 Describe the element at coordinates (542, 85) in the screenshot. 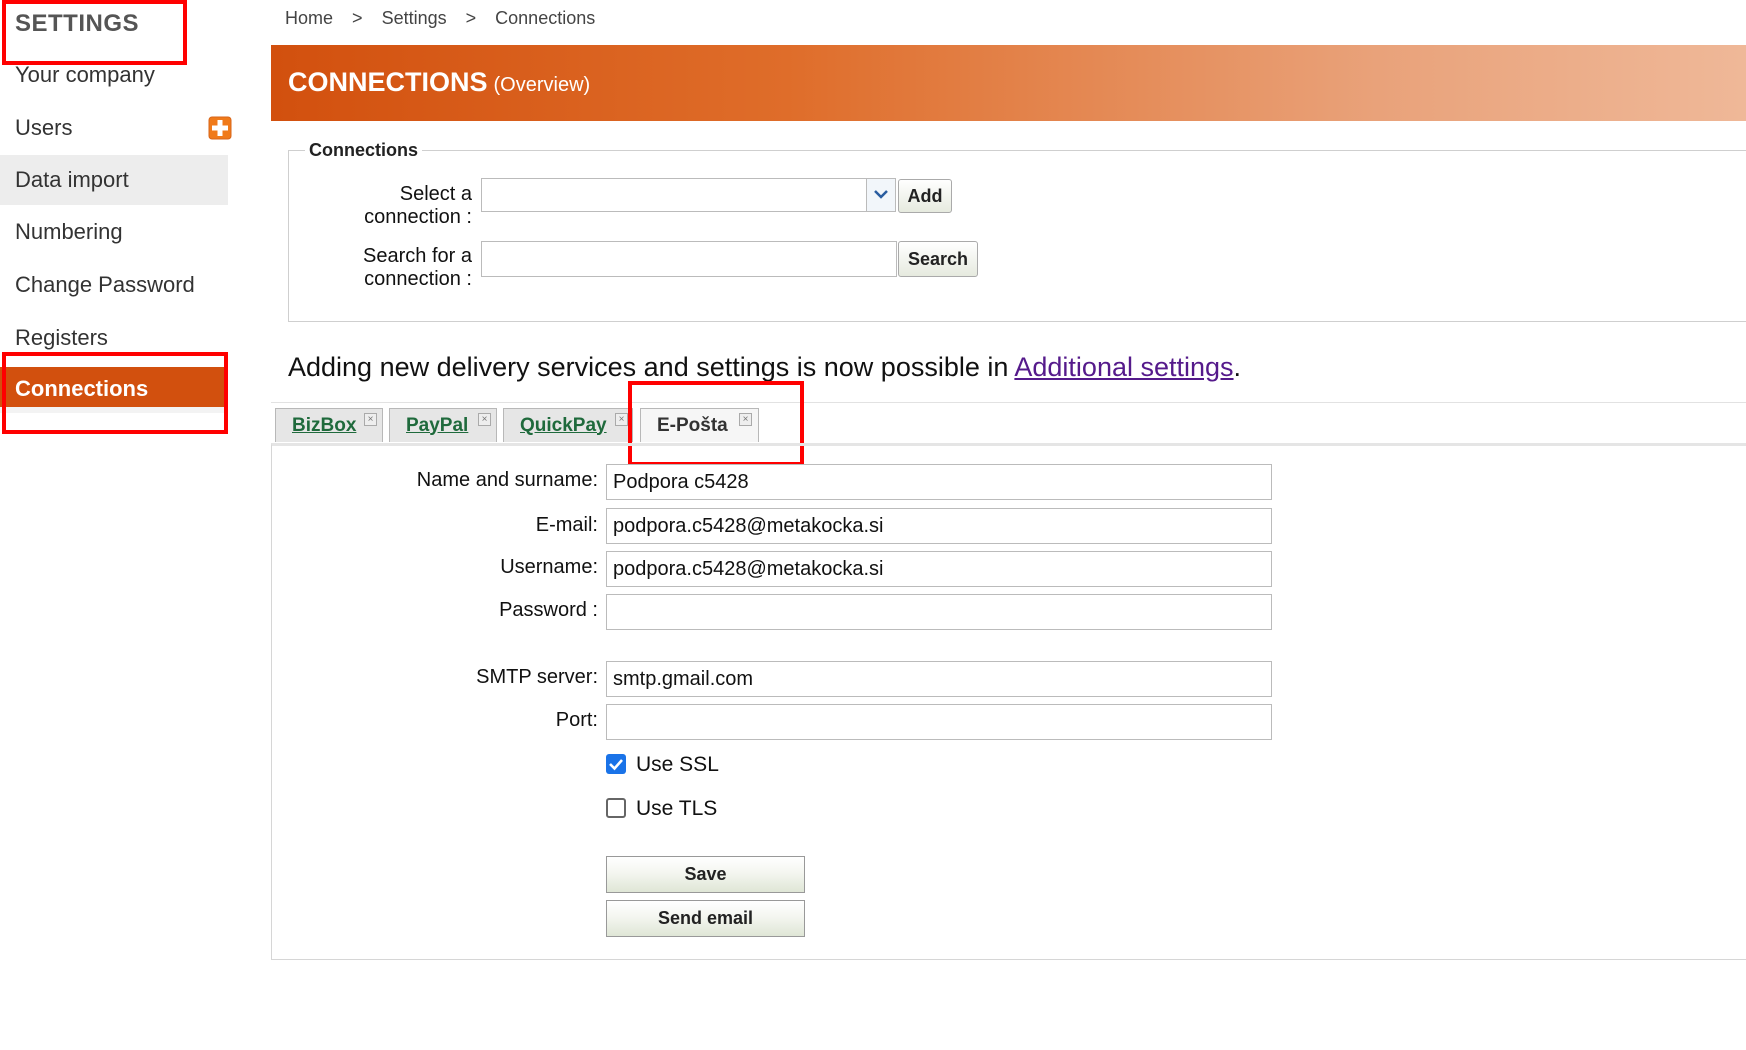

I see `page-subtitle: (Overview)` at that location.